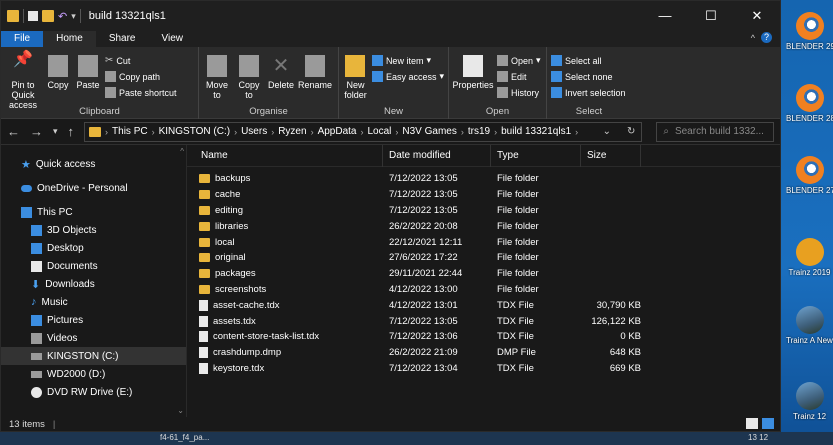 This screenshot has width=833, height=445. What do you see at coordinates (36, 131) in the screenshot?
I see `forward-arrow-icon: →` at bounding box center [36, 131].